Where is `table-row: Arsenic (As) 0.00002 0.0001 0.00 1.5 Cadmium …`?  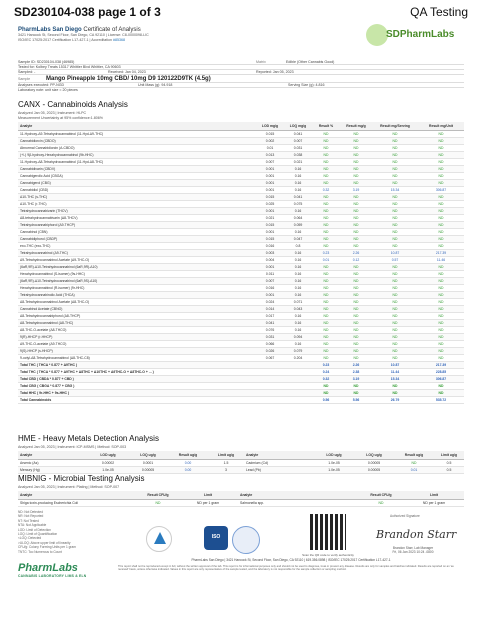 table-row: Arsenic (As) 0.00002 0.0001 0.00 1.5 Cadmium … is located at coordinates (241, 463).